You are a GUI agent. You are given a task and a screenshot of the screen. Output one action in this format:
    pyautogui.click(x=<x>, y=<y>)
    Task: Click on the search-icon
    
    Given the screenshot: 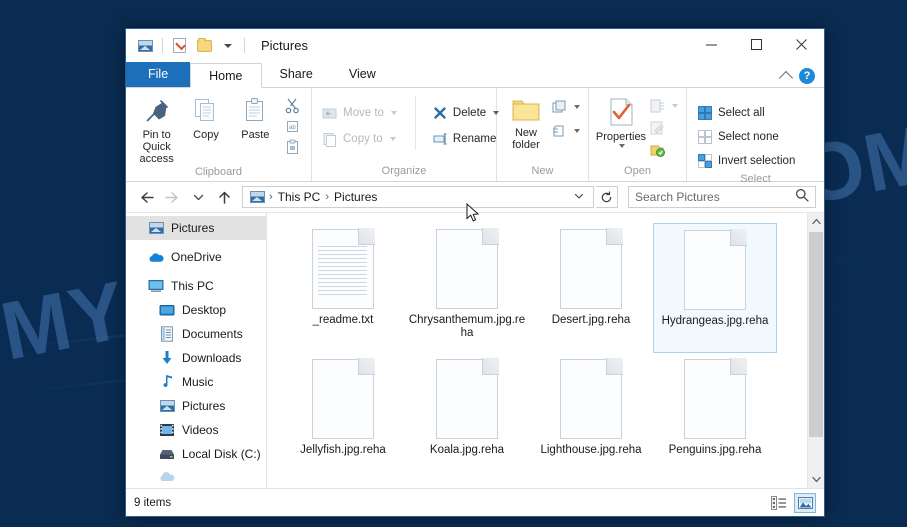 What is the action you would take?
    pyautogui.click(x=802, y=197)
    